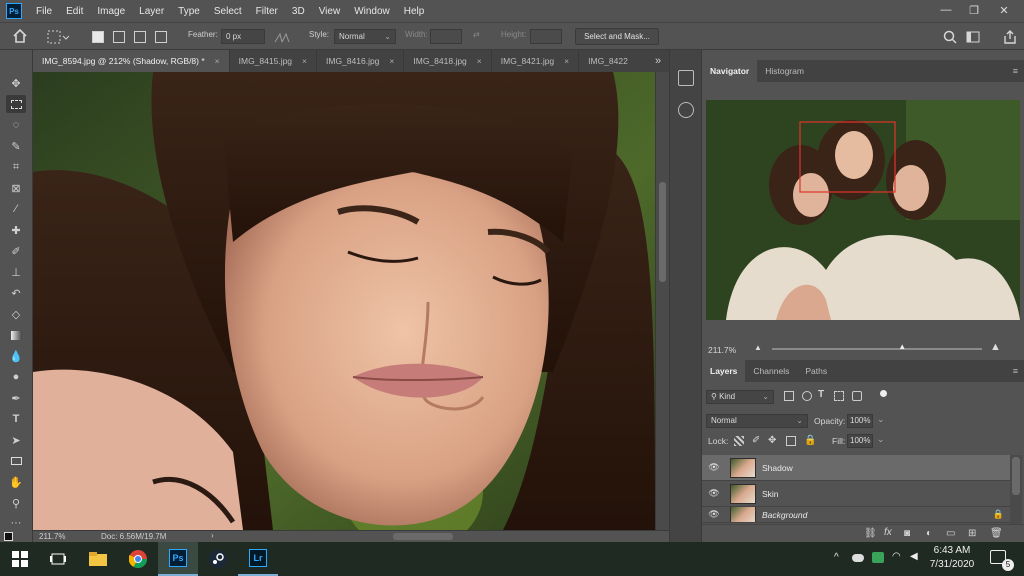  What do you see at coordinates (724, 371) in the screenshot?
I see `tab-layers: Layers` at bounding box center [724, 371].